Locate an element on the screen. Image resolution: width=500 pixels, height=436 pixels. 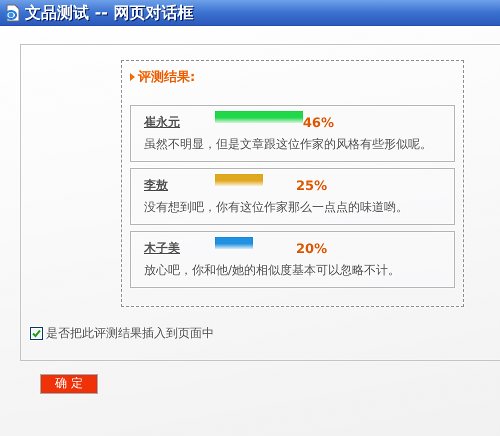
similarity-percent: 25% is located at coordinates (312, 186).